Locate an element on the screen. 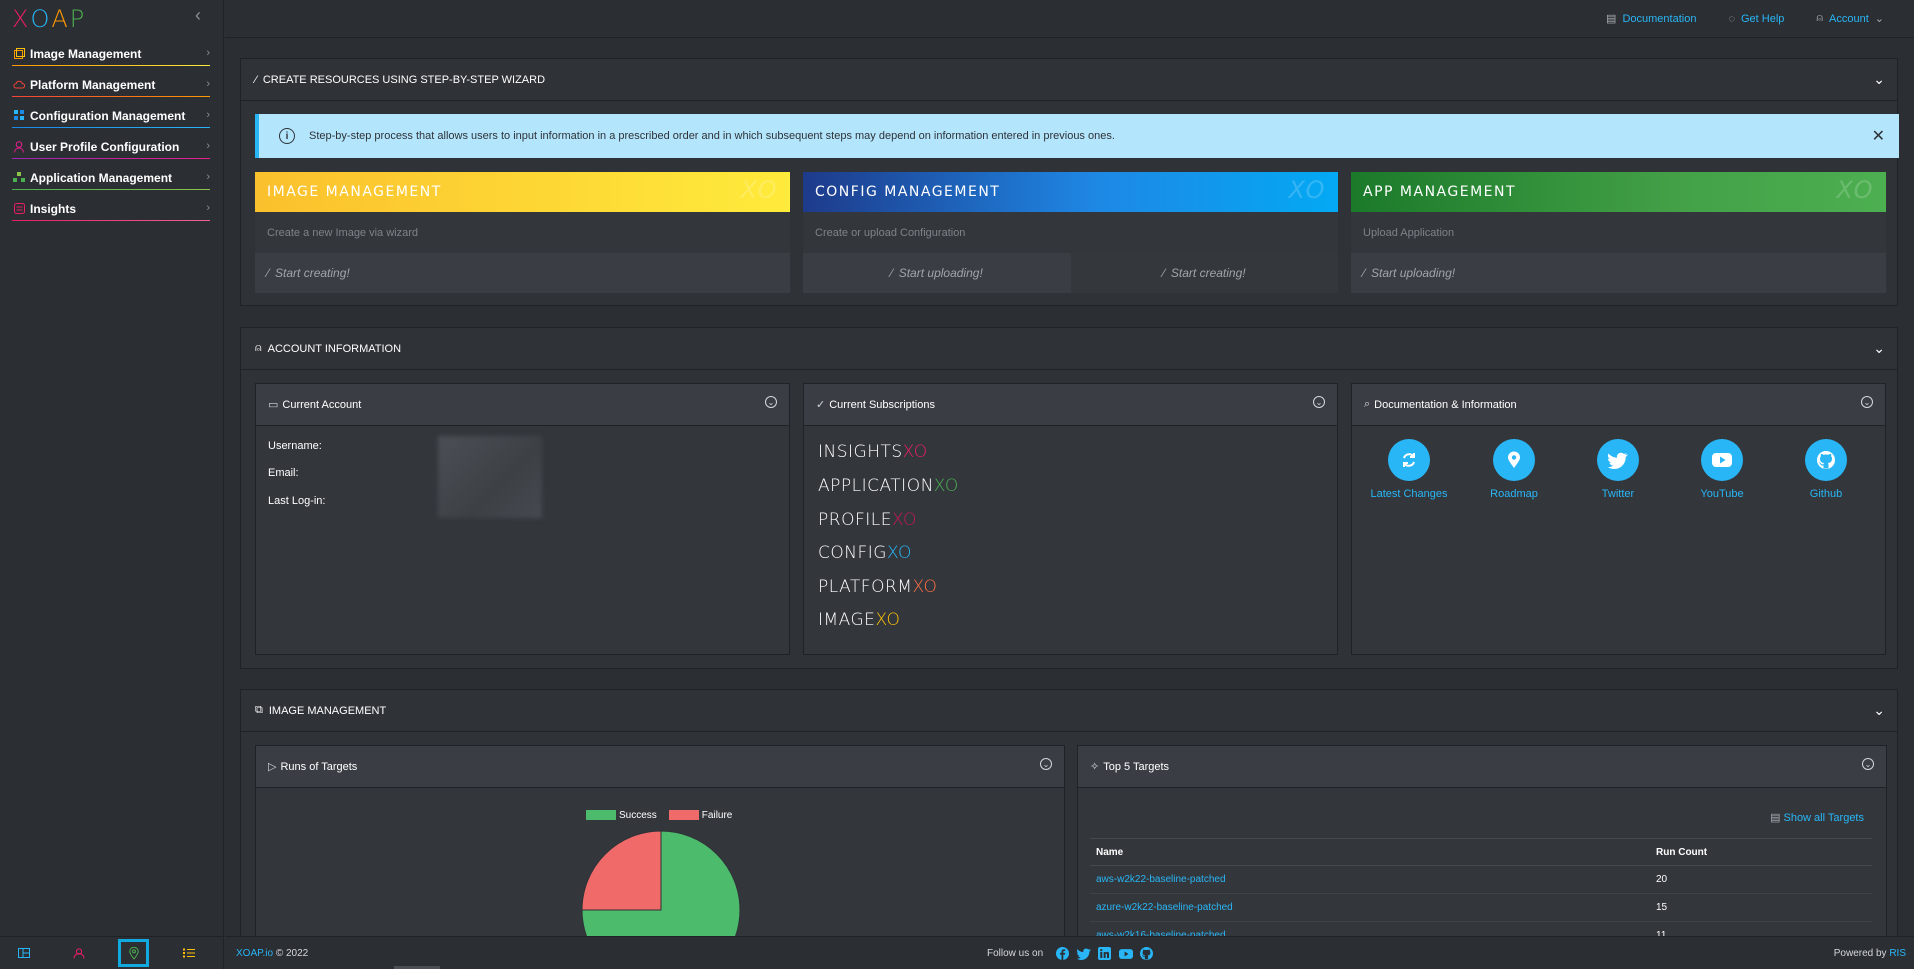 The image size is (1914, 969). twitter-icon is located at coordinates (1083, 953).